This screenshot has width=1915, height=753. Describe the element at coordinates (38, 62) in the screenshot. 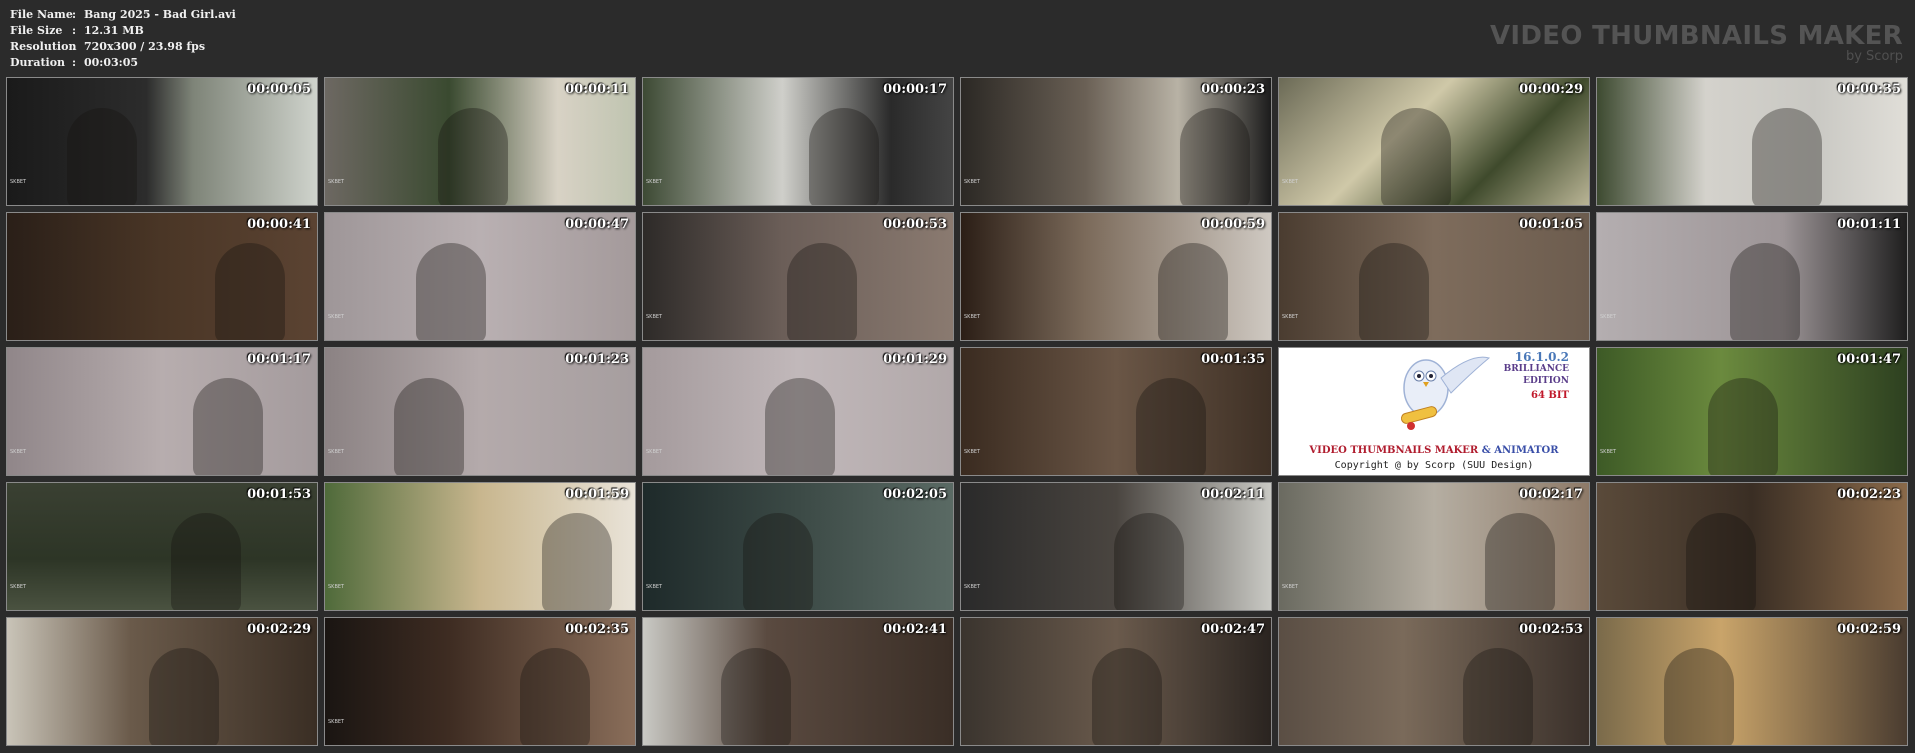

I see `duration-label: Duration` at that location.